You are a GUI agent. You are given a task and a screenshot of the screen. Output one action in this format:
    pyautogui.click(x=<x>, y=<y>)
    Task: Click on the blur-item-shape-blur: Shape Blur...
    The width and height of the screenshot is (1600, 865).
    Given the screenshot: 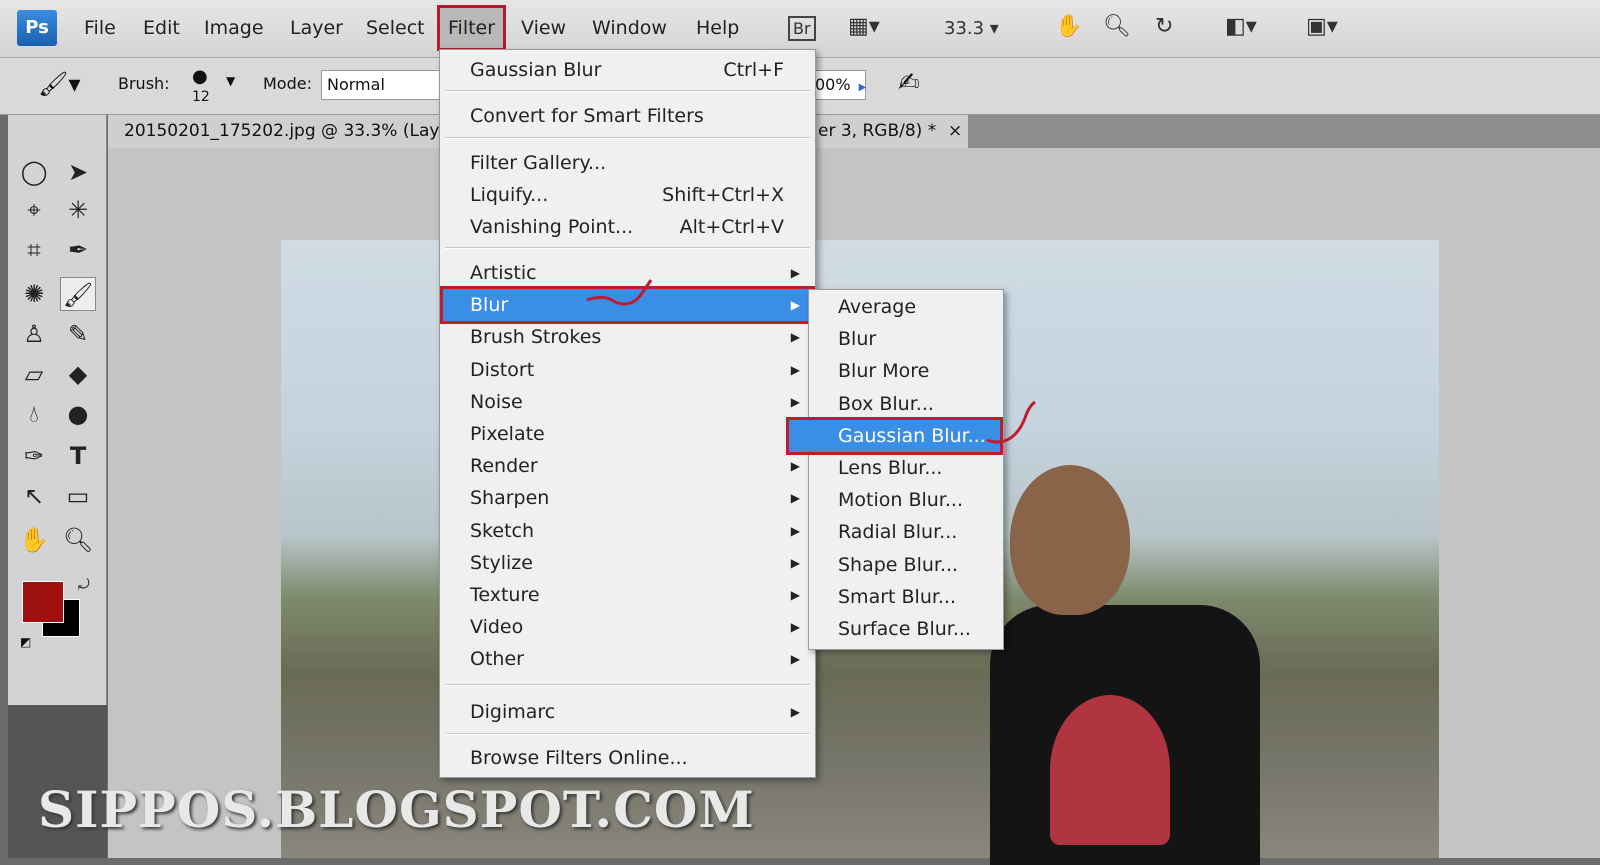 What is the action you would take?
    pyautogui.click(x=906, y=565)
    